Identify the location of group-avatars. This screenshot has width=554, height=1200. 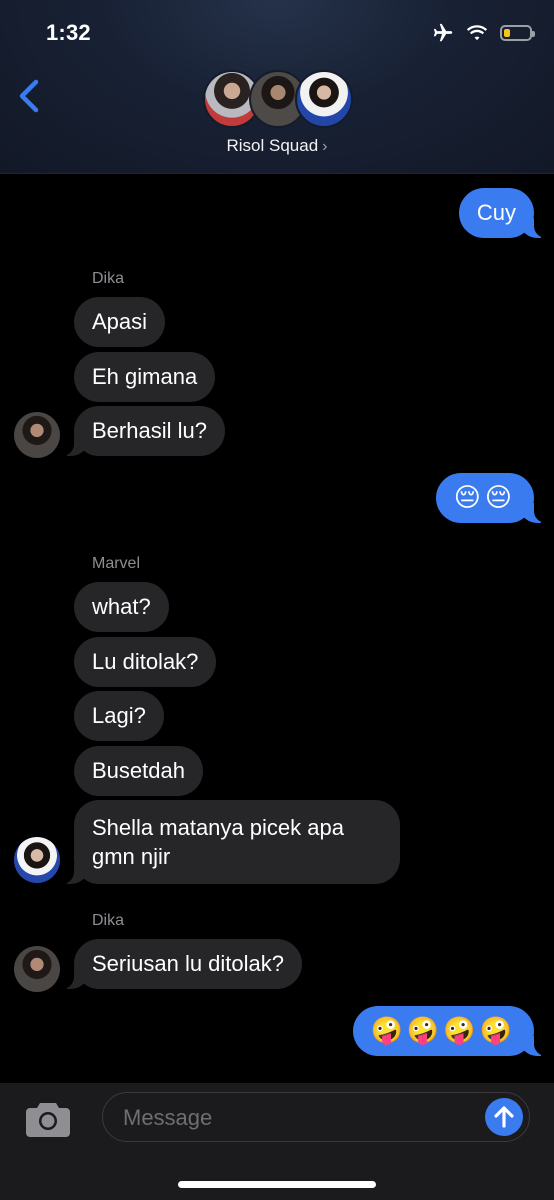
(278, 101).